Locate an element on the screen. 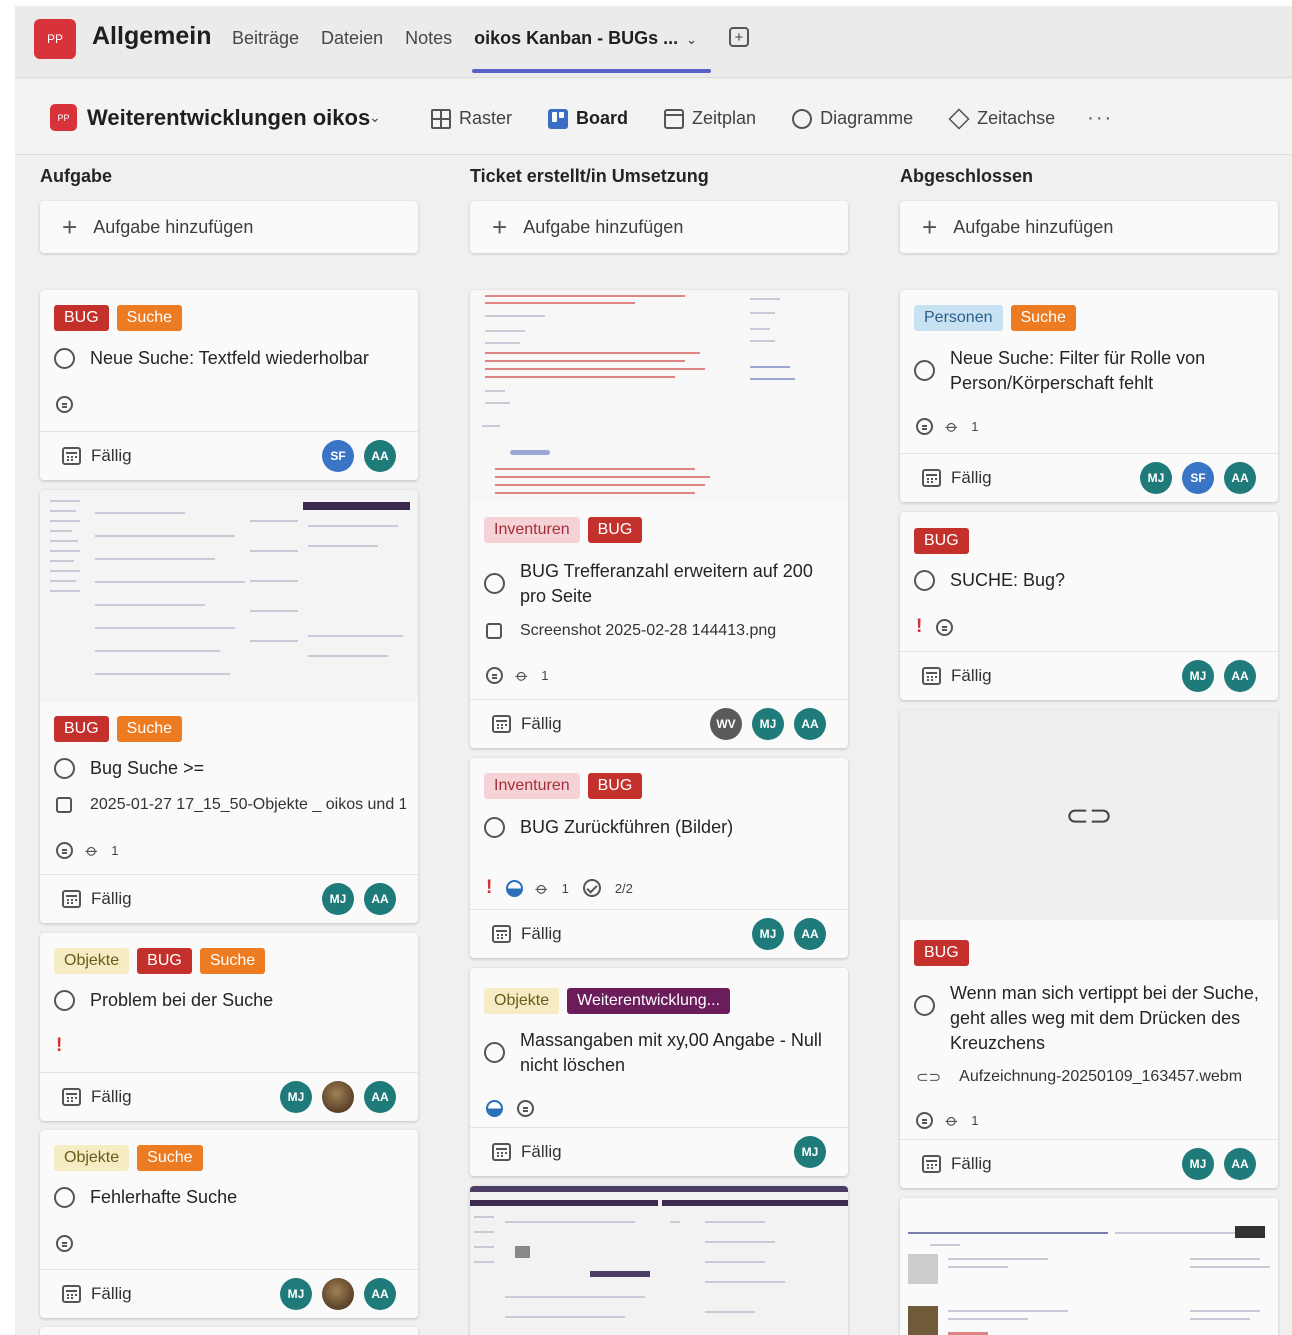  more-icon: ··· is located at coordinates (1100, 118).